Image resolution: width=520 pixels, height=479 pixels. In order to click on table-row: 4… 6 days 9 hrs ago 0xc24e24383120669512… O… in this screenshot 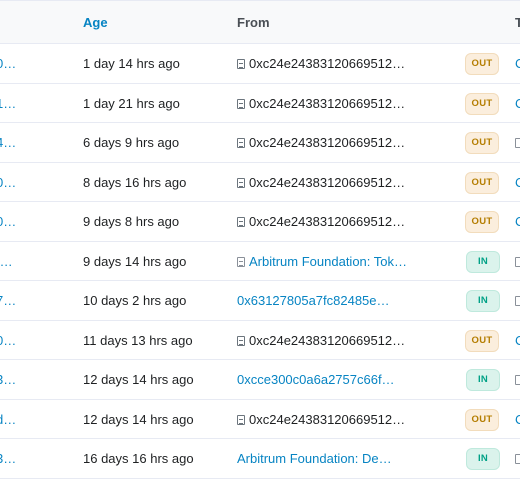, I will do `click(260, 143)`.